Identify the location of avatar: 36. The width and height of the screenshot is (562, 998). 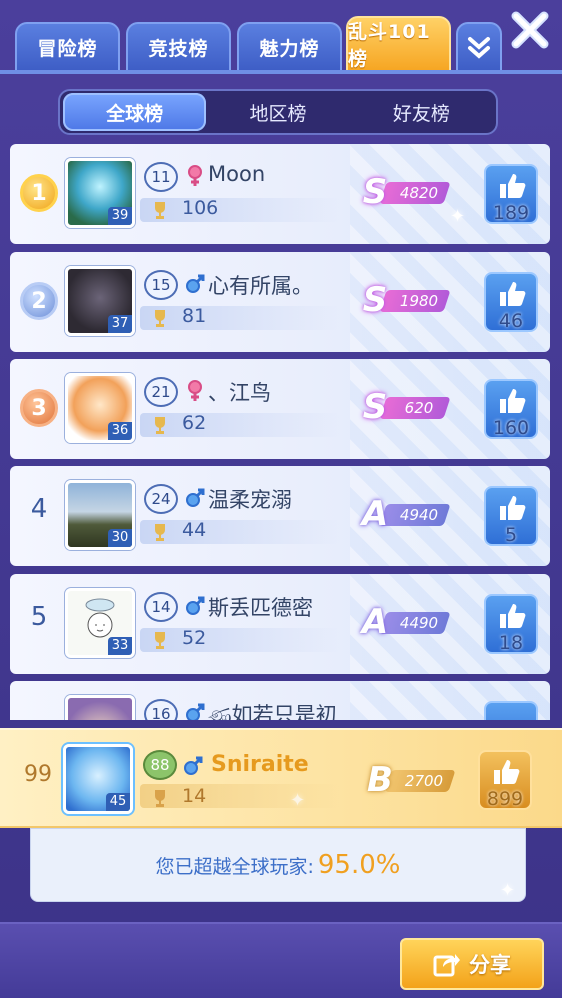
(100, 408).